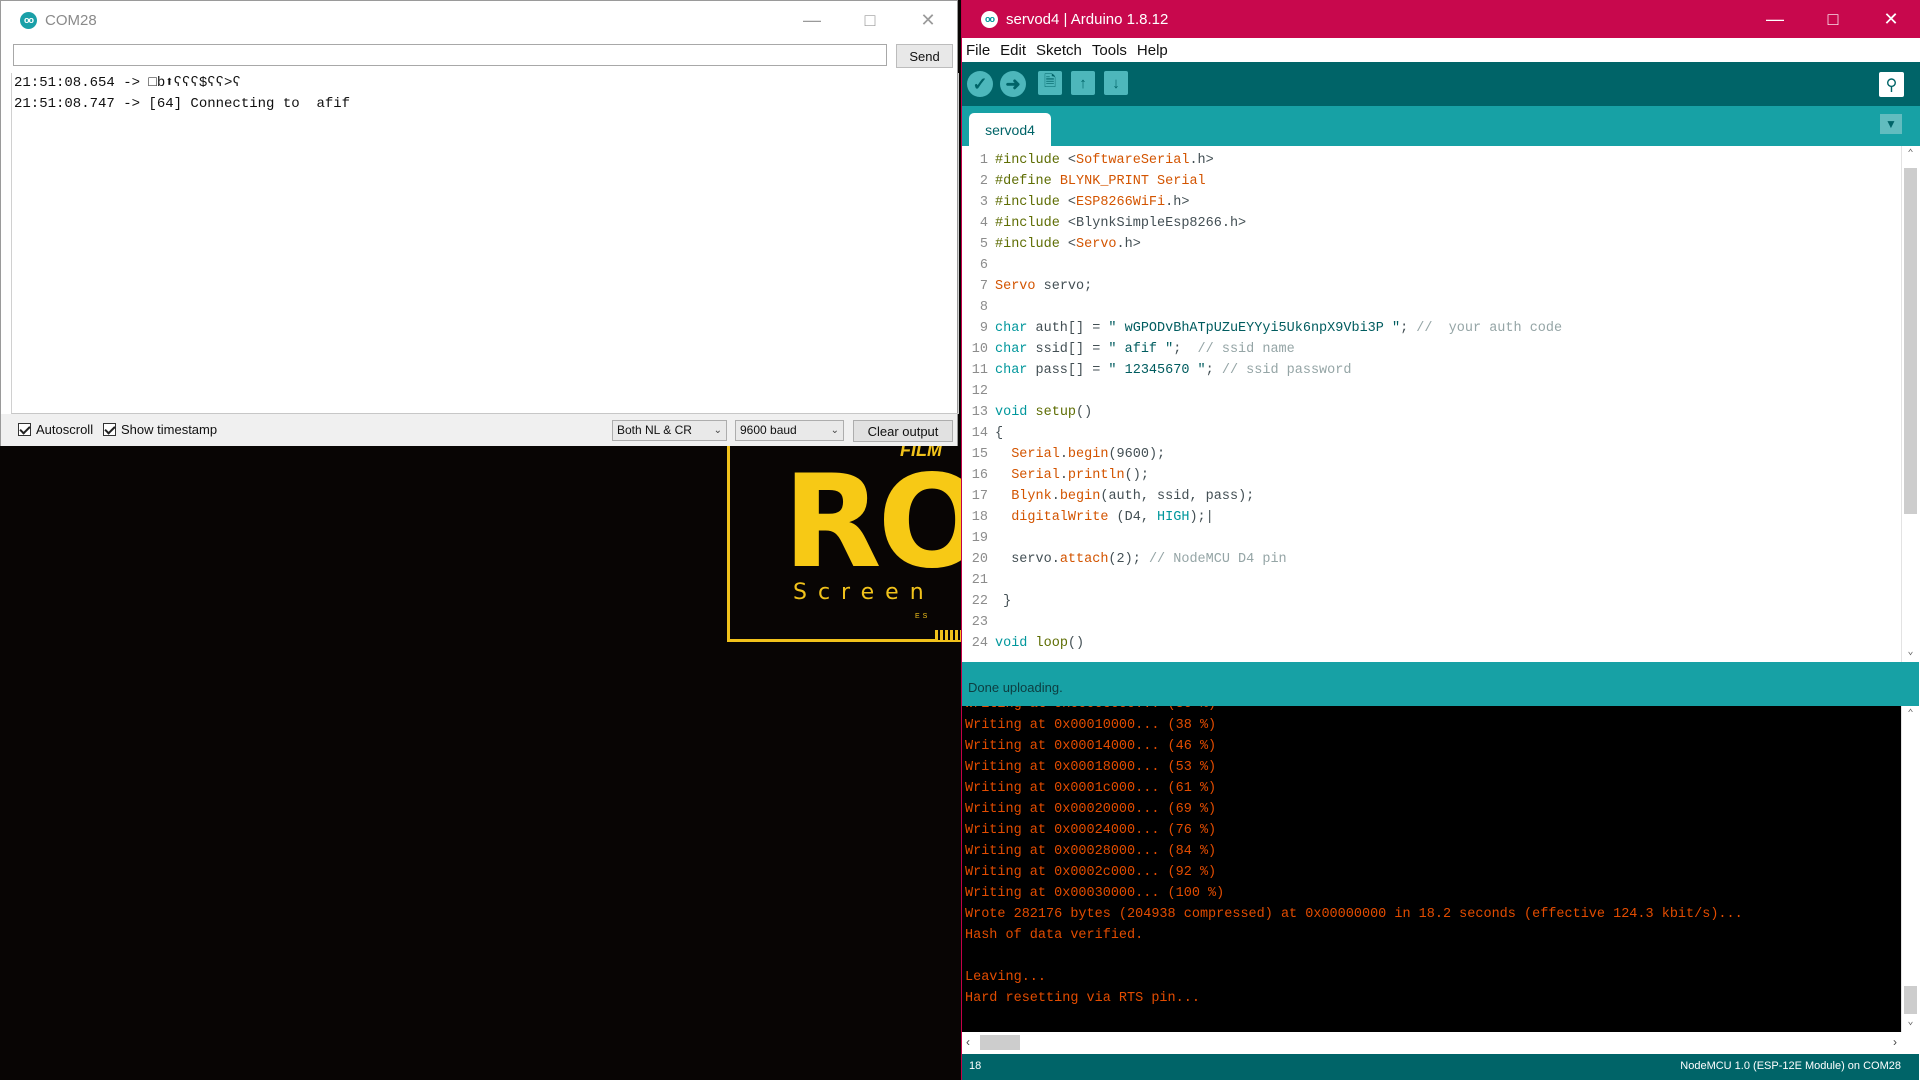 This screenshot has width=1920, height=1080. What do you see at coordinates (1152, 50) in the screenshot?
I see `menu-help: Help` at bounding box center [1152, 50].